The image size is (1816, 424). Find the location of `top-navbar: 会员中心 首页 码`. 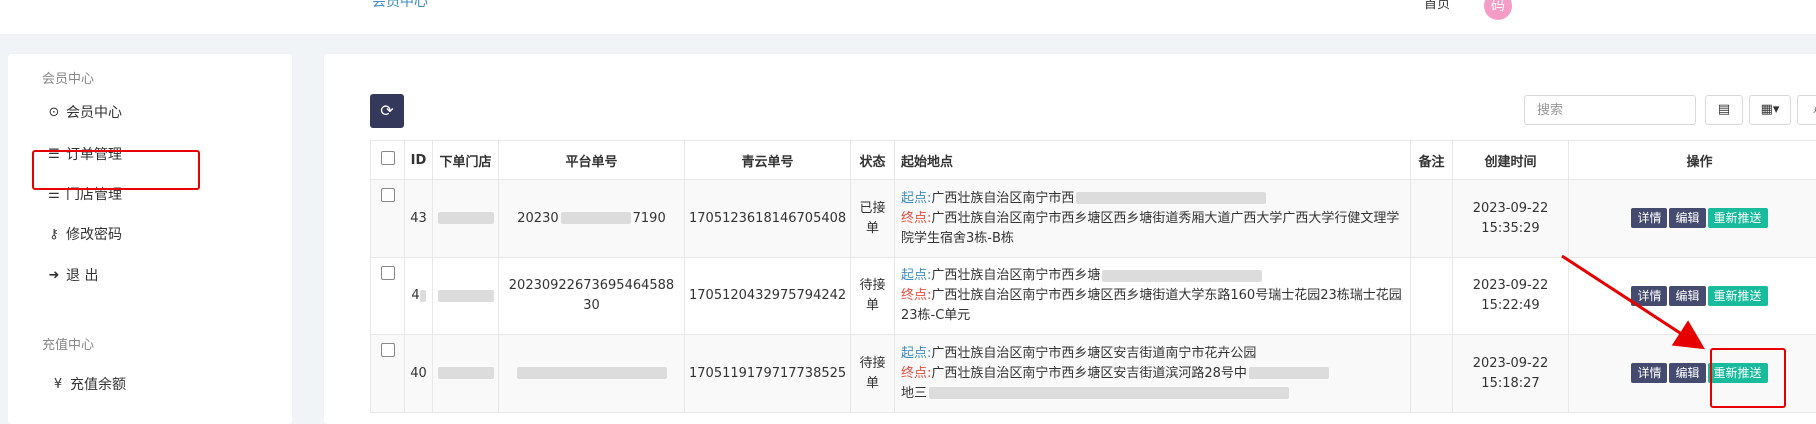

top-navbar: 会员中心 首页 码 is located at coordinates (908, 17).